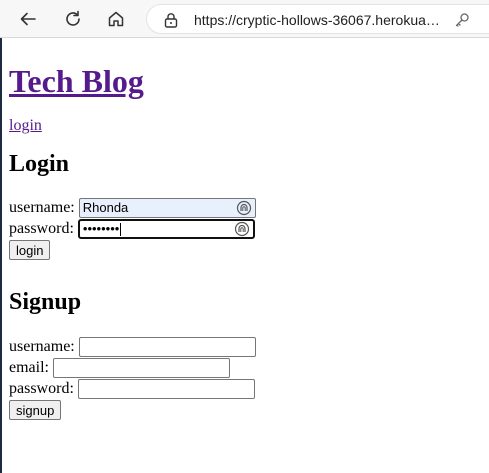 The width and height of the screenshot is (489, 473). Describe the element at coordinates (166, 388) in the screenshot. I see `signup-password-input` at that location.